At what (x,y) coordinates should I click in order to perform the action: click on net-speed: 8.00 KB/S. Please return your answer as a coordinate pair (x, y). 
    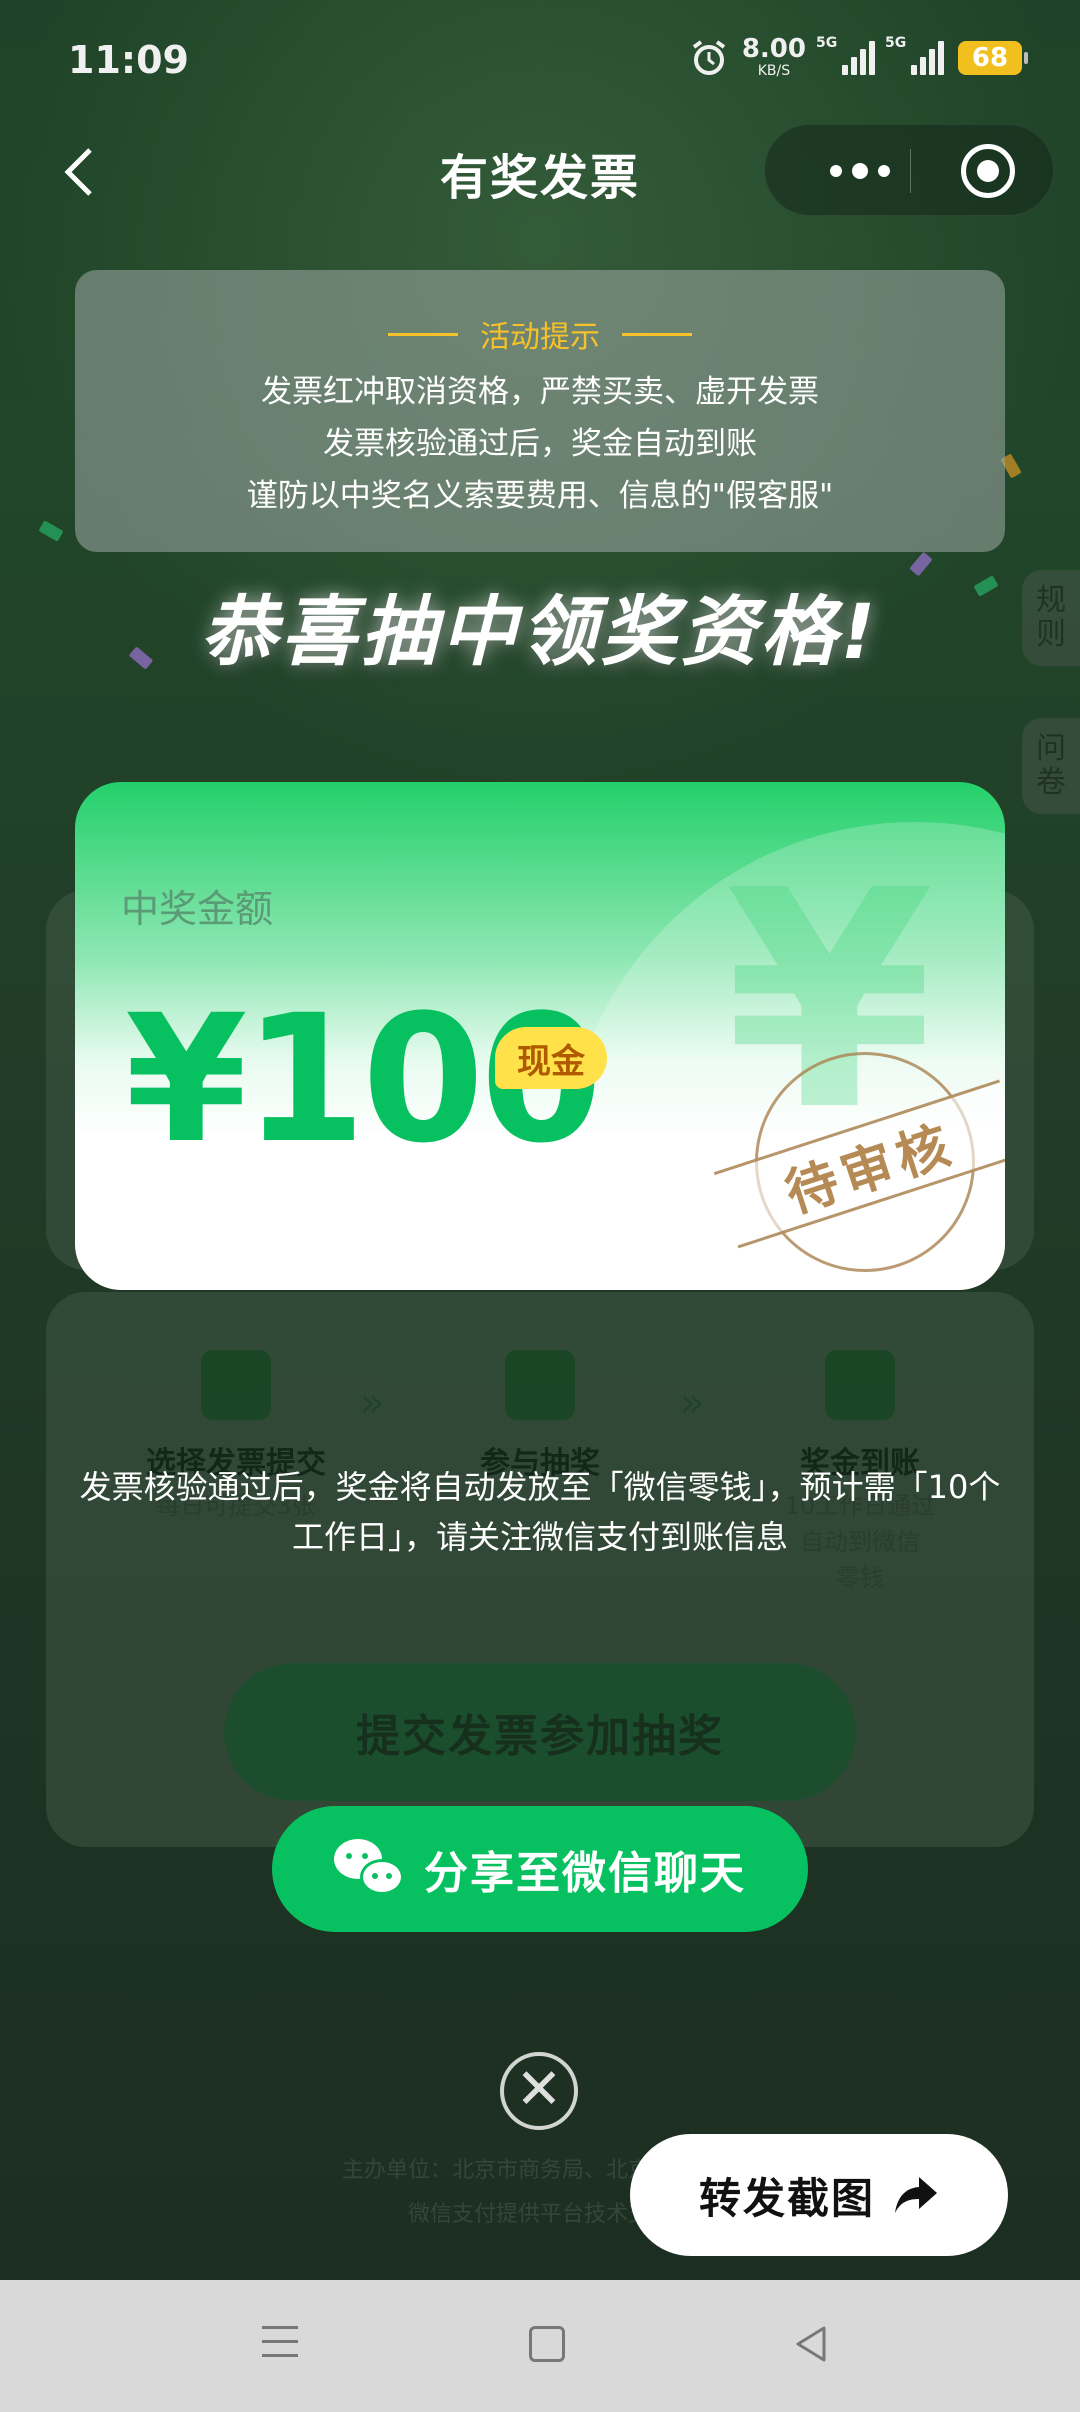
    Looking at the image, I should click on (774, 58).